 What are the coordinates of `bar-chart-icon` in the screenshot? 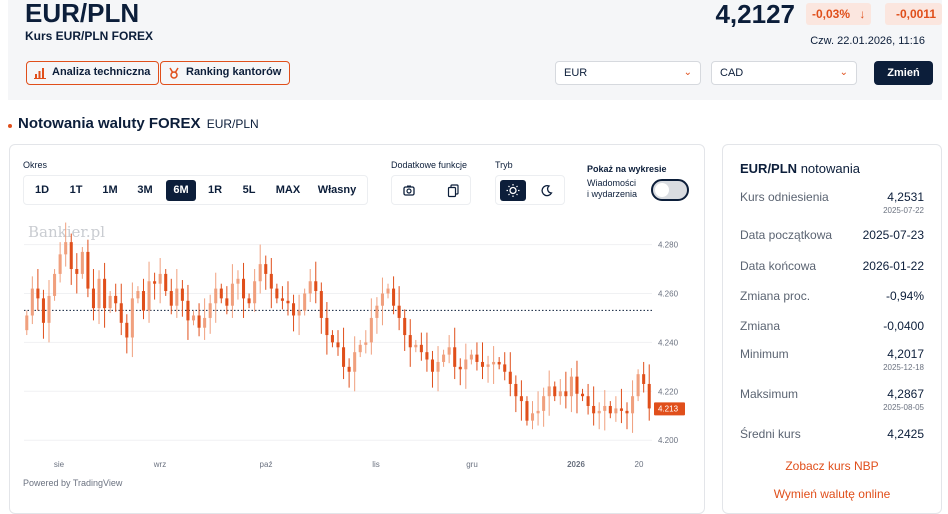 It's located at (40, 73).